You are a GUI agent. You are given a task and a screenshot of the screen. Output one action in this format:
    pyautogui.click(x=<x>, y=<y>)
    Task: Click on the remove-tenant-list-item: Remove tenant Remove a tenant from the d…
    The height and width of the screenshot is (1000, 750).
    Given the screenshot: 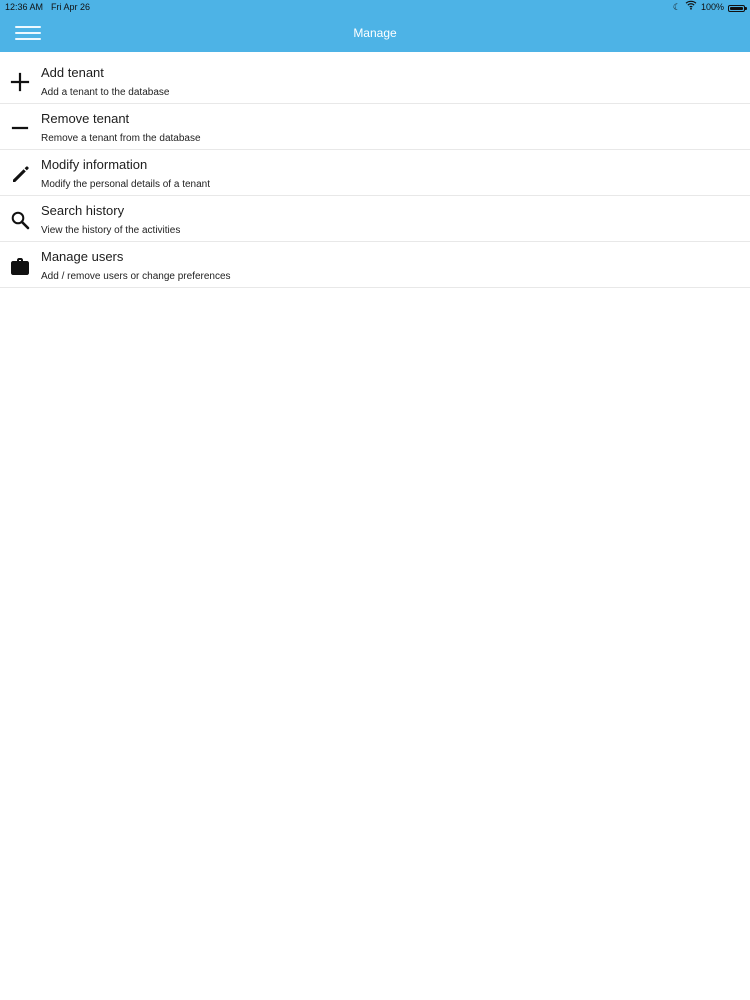 What is the action you would take?
    pyautogui.click(x=375, y=127)
    